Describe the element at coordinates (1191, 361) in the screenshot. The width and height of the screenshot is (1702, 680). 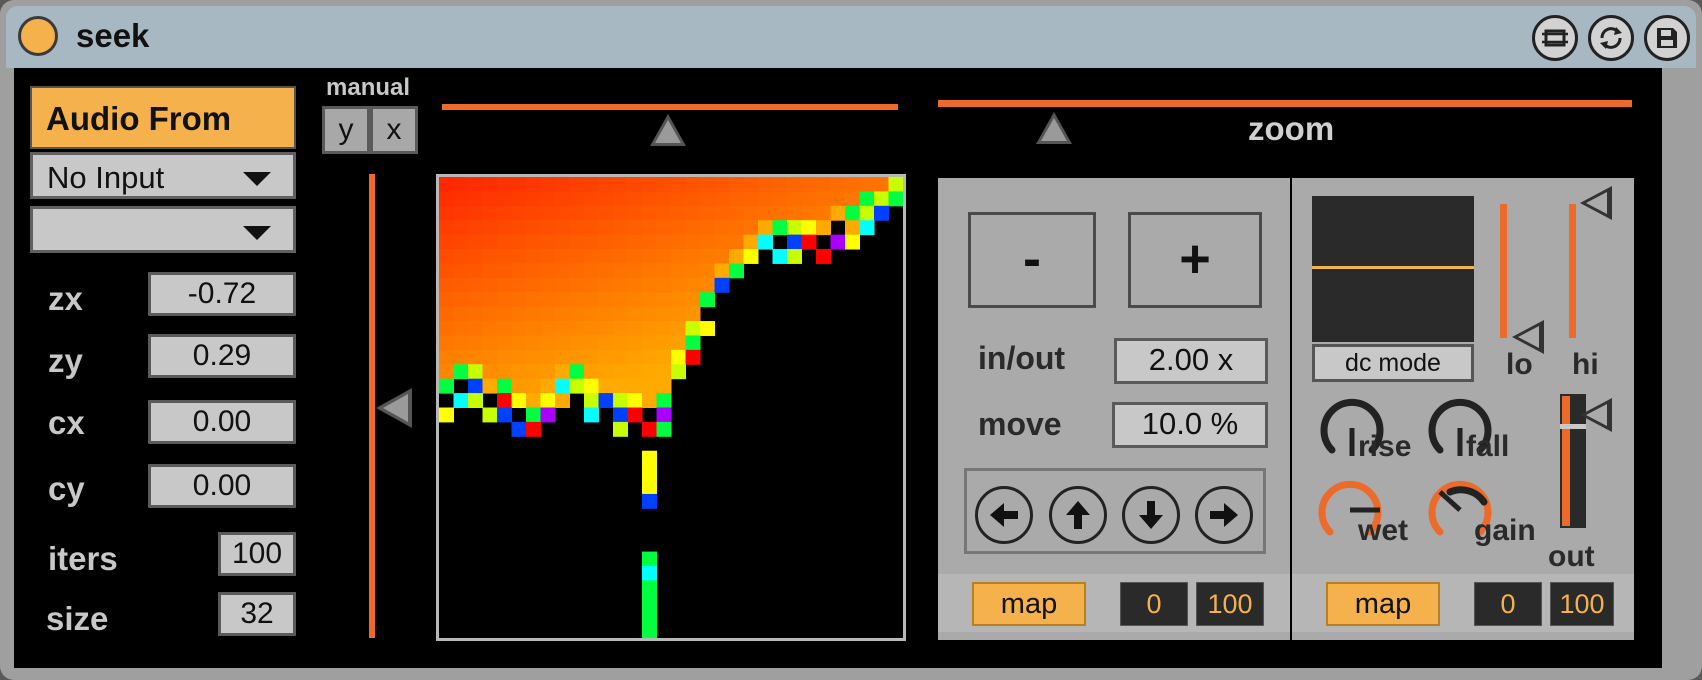
I see `inout-value: 2.00 x` at that location.